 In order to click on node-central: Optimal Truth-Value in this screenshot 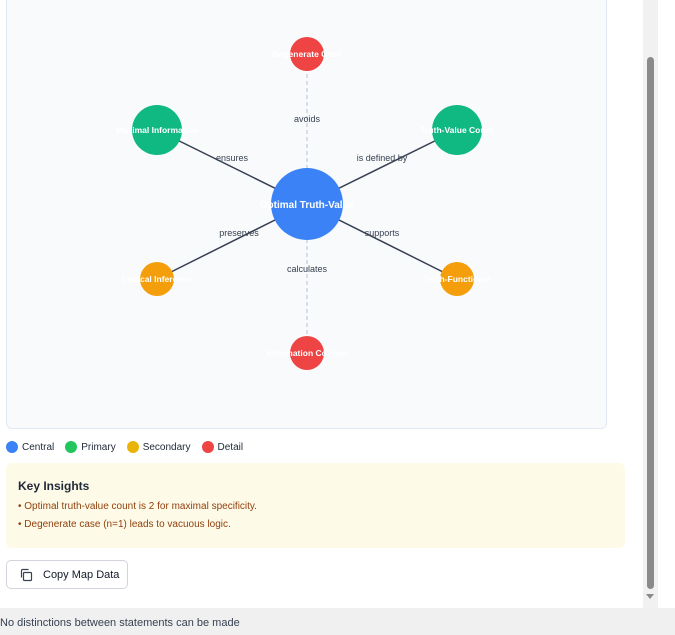, I will do `click(307, 204)`.